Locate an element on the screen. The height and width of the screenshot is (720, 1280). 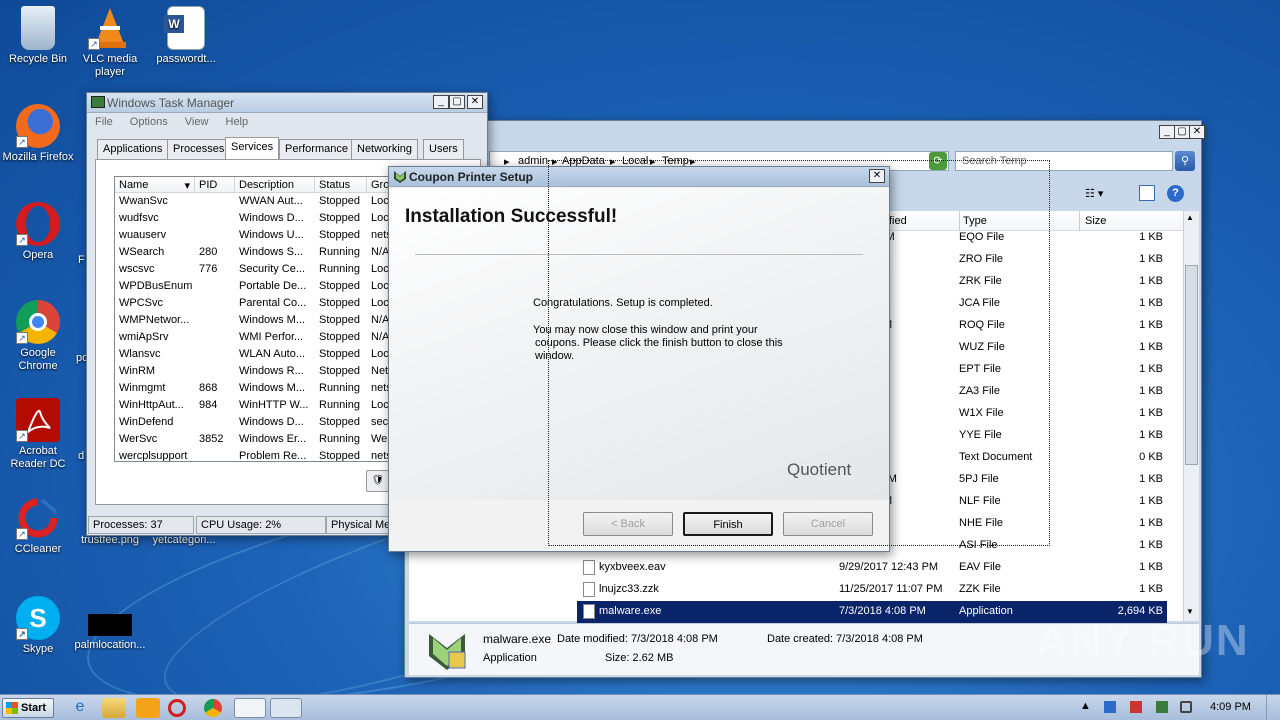
service-status: Stopped is located at coordinates (339, 456).